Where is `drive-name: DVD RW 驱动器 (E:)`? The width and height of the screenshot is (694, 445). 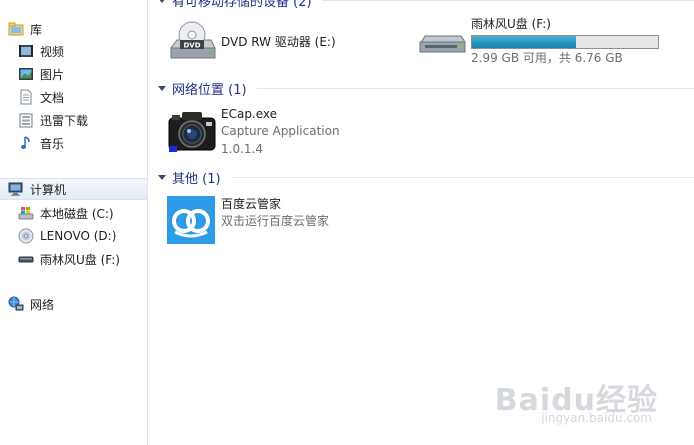 drive-name: DVD RW 驱动器 (E:) is located at coordinates (278, 42).